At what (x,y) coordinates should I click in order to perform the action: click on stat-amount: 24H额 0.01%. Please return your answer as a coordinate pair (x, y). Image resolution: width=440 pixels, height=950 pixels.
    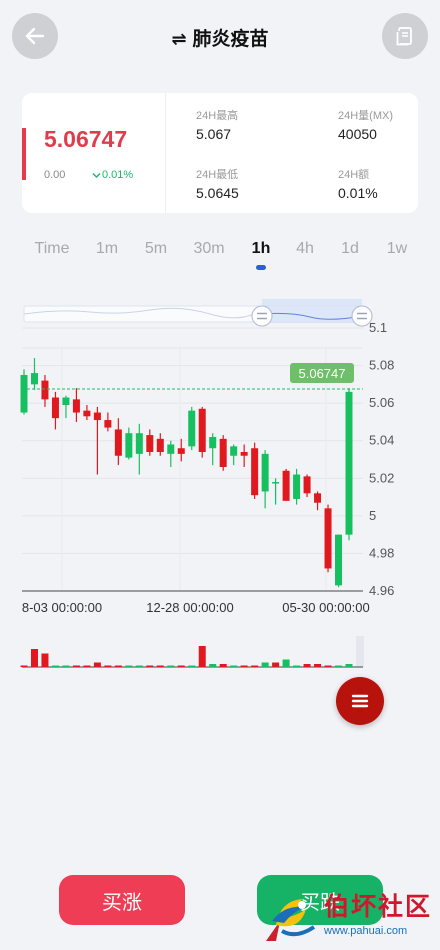
    Looking at the image, I should click on (358, 183).